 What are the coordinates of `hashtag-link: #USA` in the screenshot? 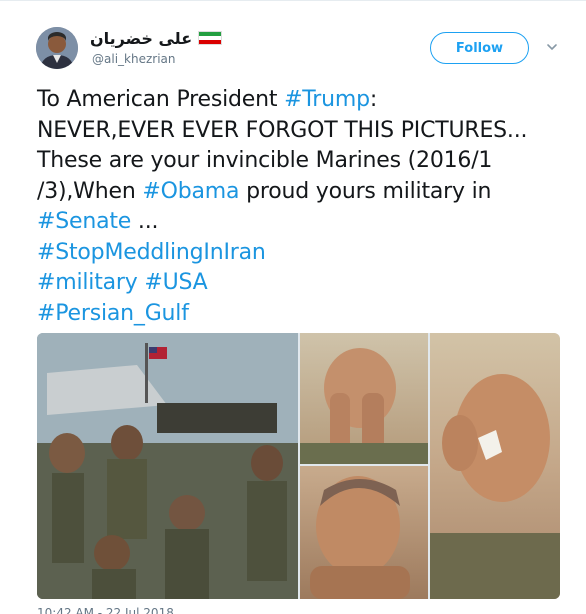 It's located at (175, 282).